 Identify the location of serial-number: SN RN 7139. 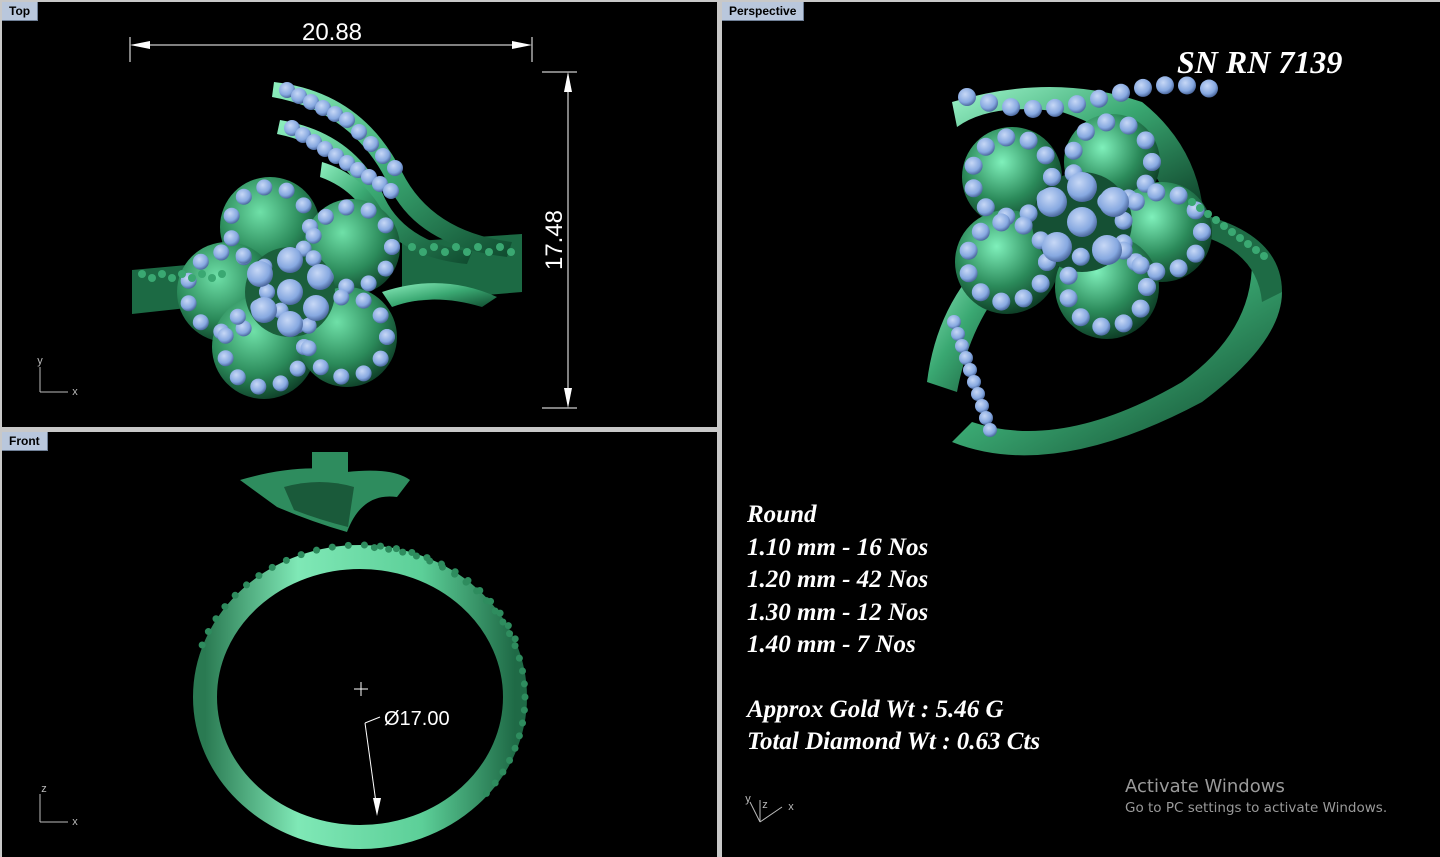
(1260, 62).